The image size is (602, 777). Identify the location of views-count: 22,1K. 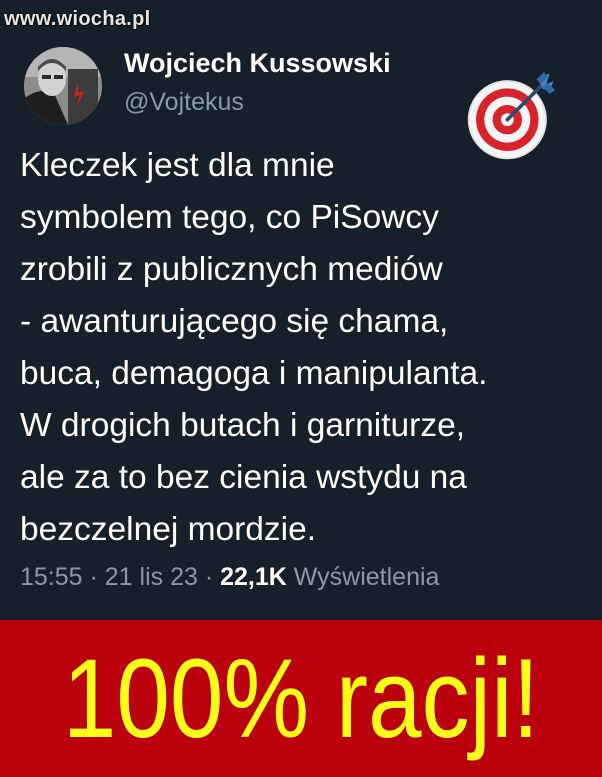
(253, 577).